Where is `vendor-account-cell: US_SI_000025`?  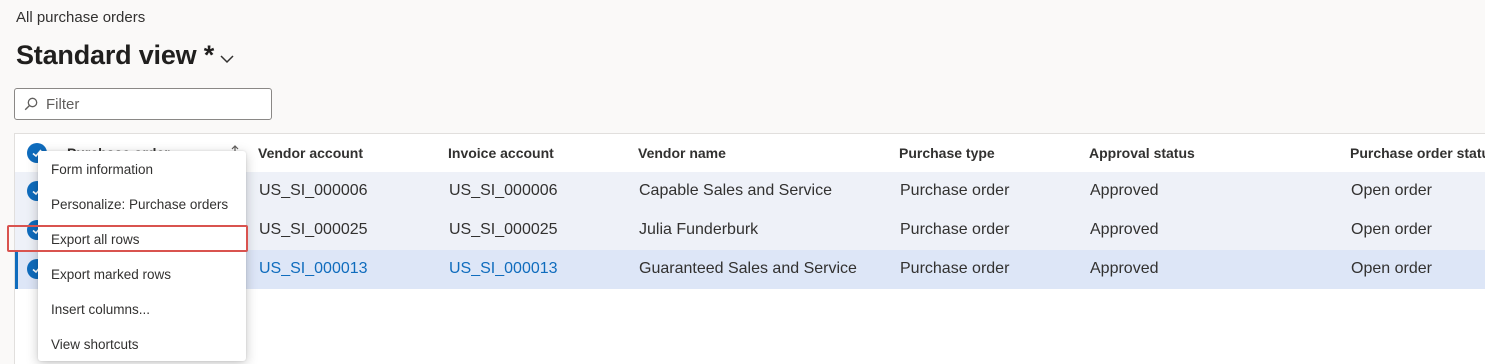
vendor-account-cell: US_SI_000025 is located at coordinates (313, 230).